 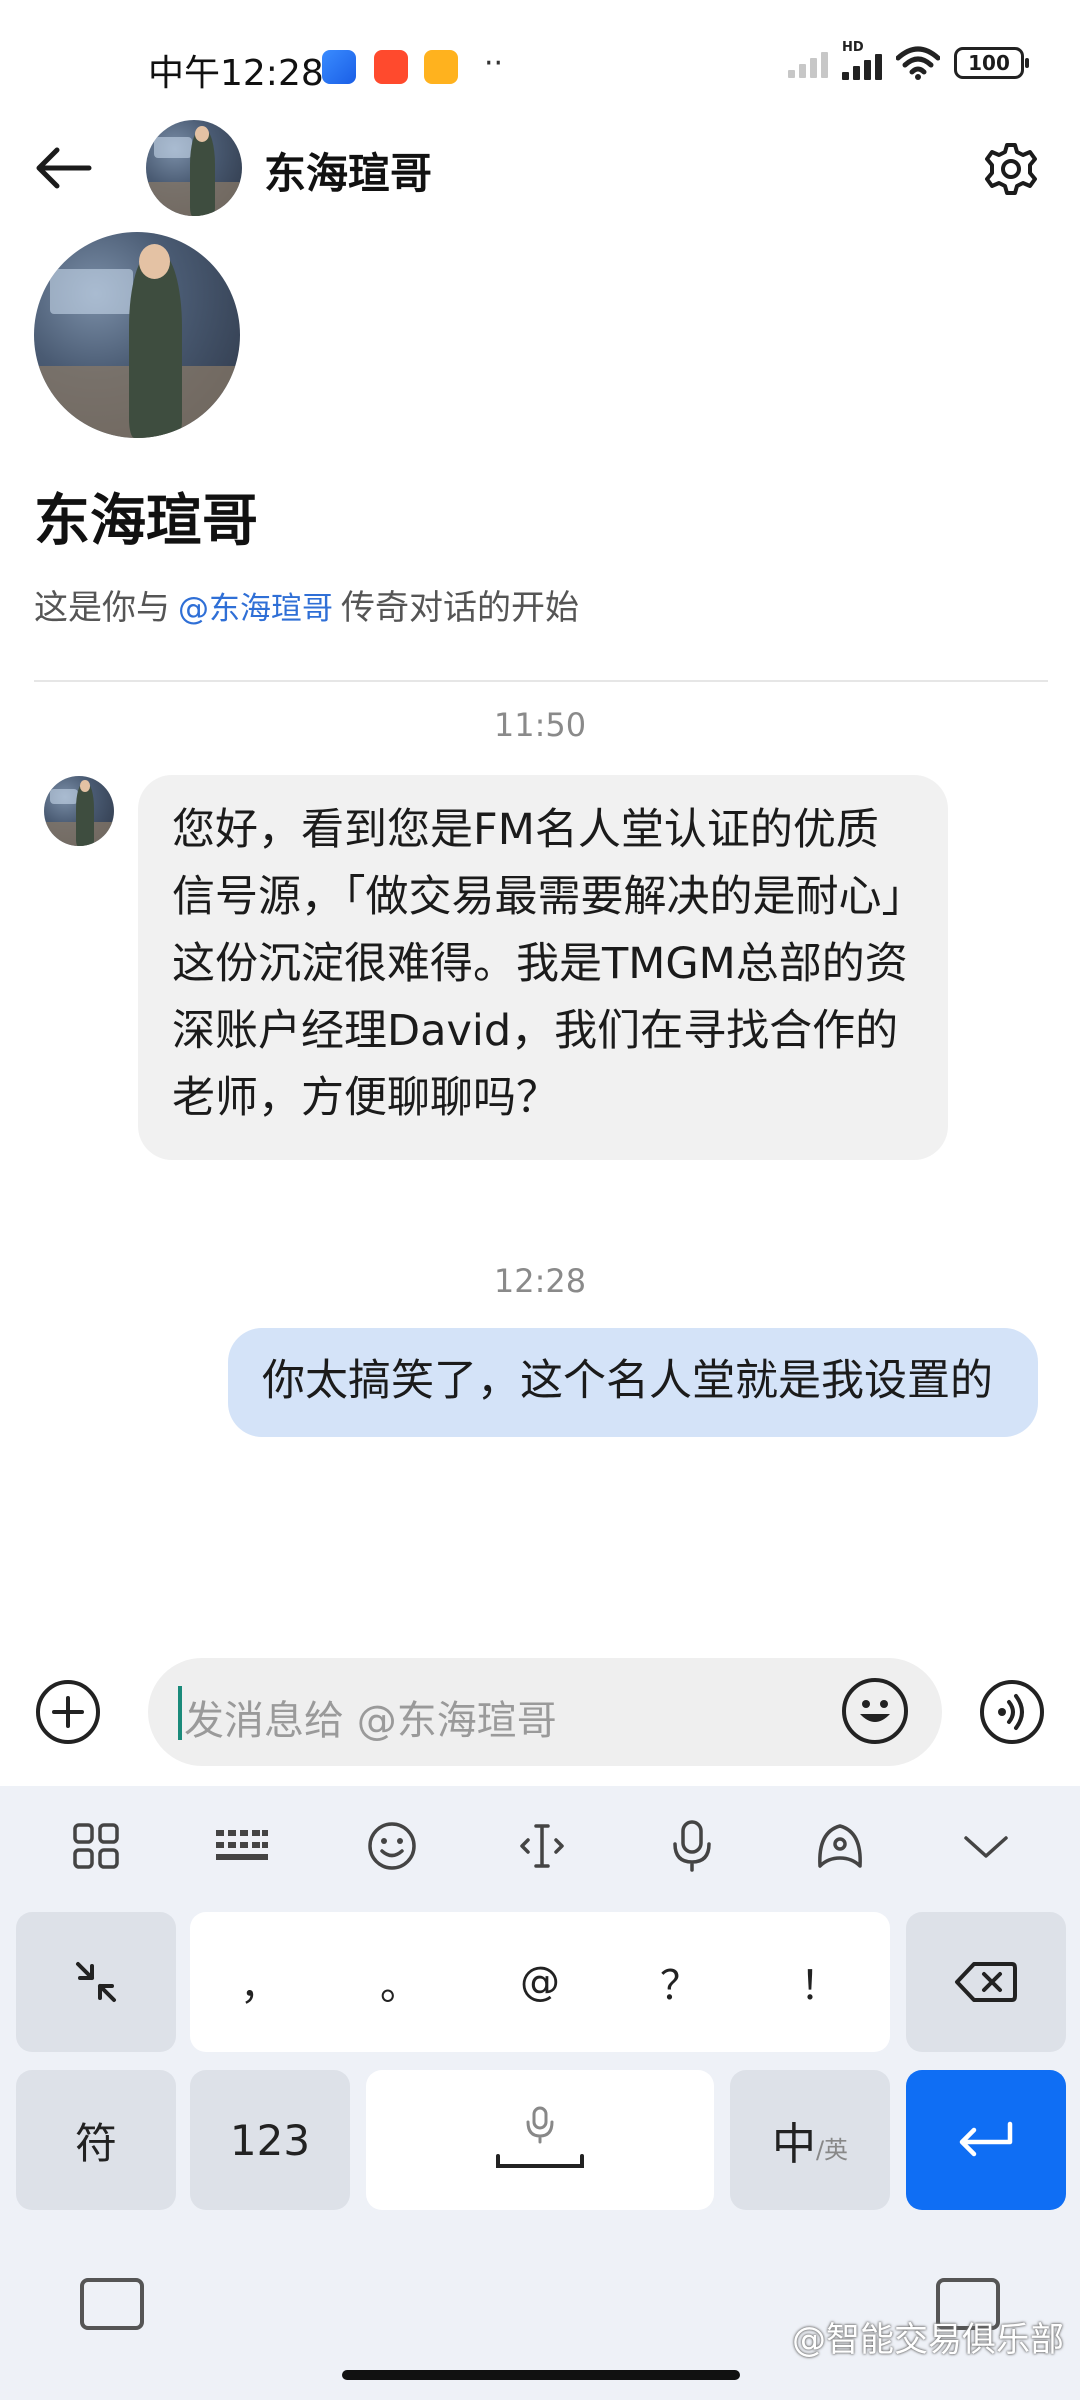 I want to click on plus-icon, so click(x=68, y=1712).